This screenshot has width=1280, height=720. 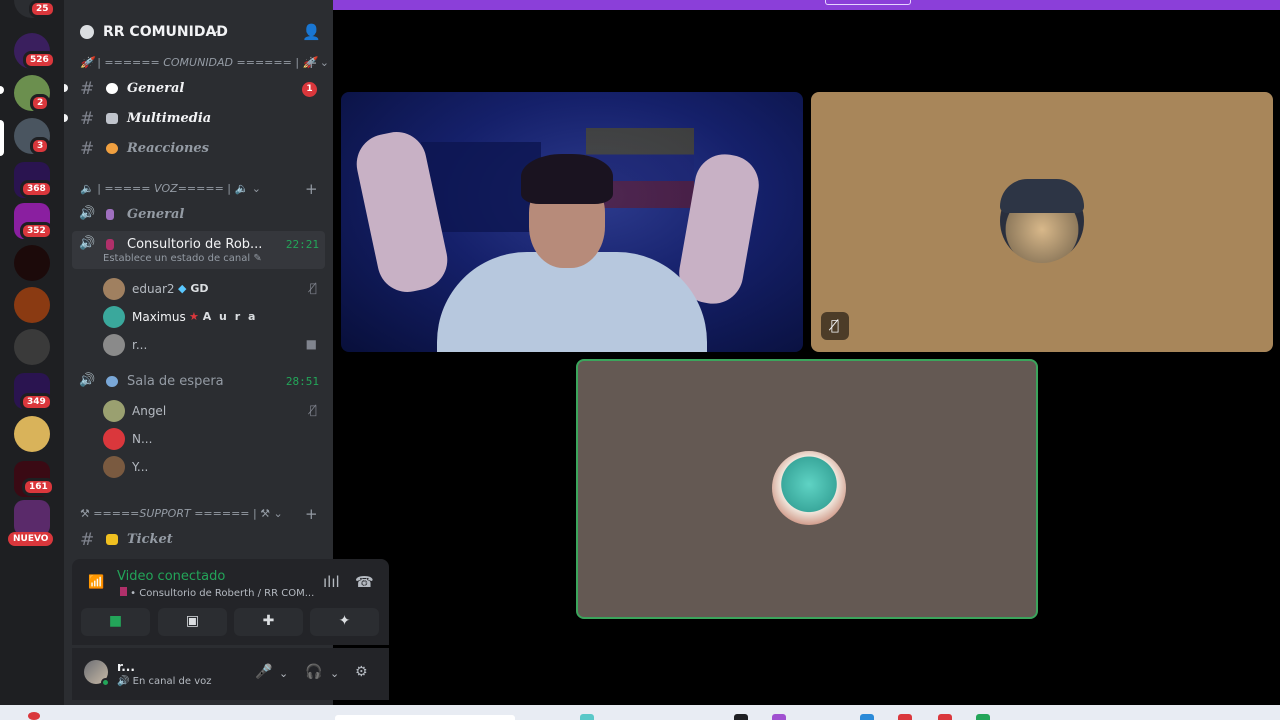 What do you see at coordinates (112, 88) in the screenshot?
I see `speech-bubble-icon` at bounding box center [112, 88].